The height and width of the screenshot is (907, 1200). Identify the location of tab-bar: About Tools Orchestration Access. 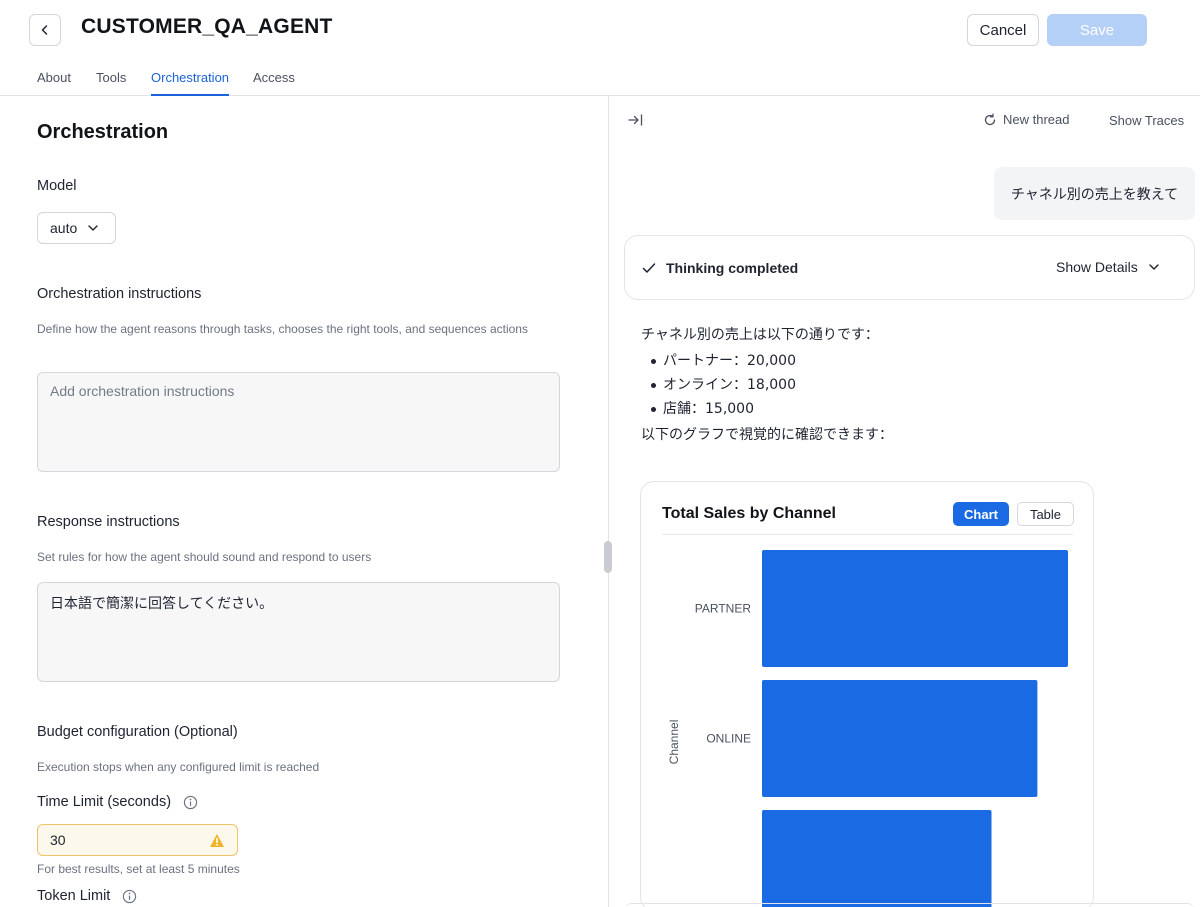
(600, 78).